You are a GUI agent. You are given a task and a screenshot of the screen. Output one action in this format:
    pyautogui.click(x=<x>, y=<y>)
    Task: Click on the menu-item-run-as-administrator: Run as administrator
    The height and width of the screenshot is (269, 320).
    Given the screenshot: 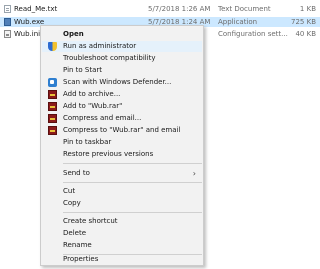 What is the action you would take?
    pyautogui.click(x=122, y=46)
    